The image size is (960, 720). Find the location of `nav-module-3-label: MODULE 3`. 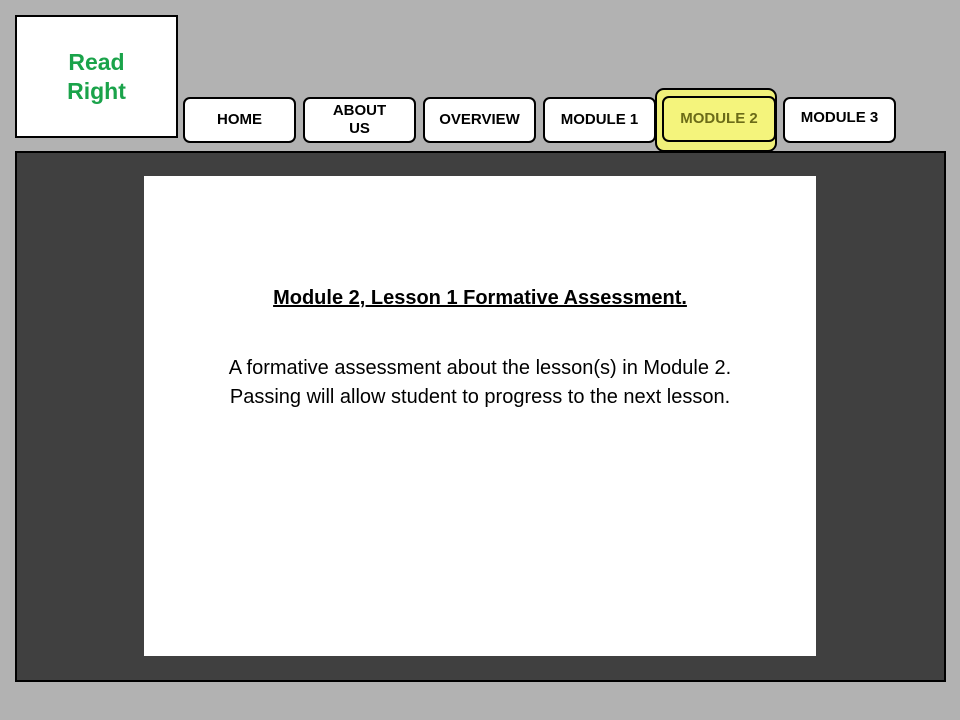

nav-module-3-label: MODULE 3 is located at coordinates (839, 117).